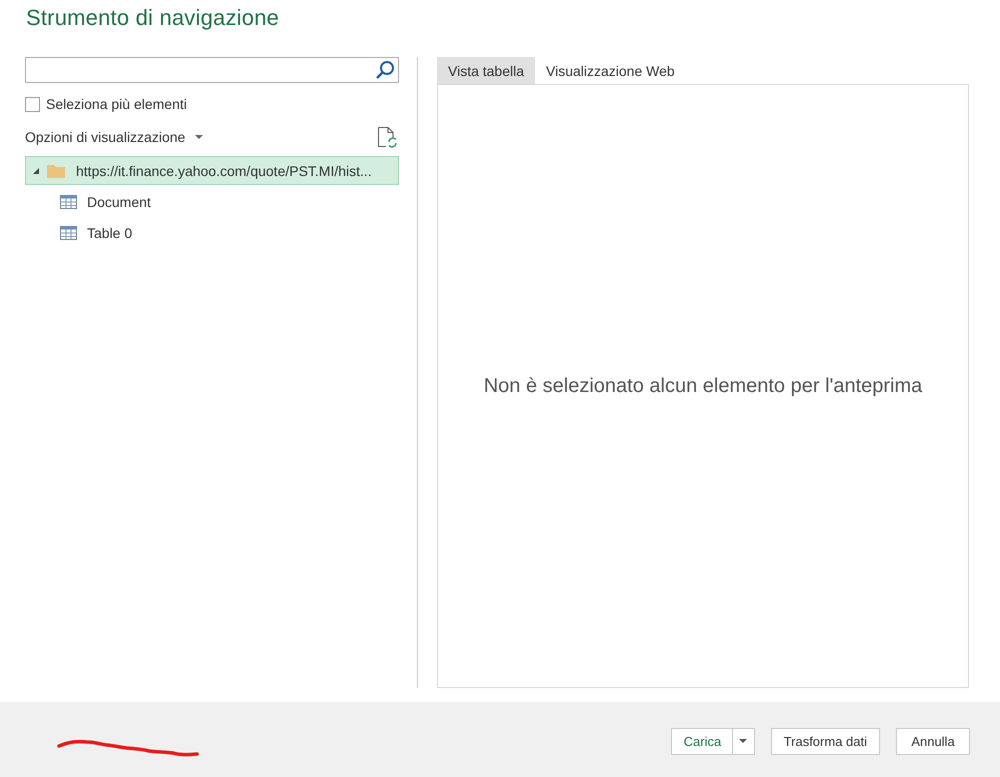 Image resolution: width=1000 pixels, height=777 pixels. I want to click on search-field, so click(212, 70).